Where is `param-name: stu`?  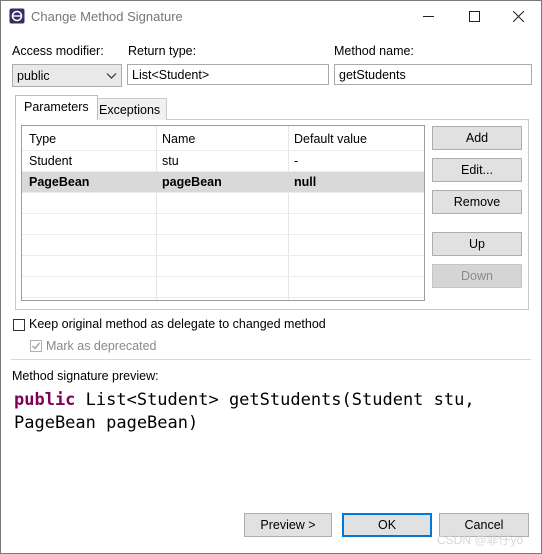 param-name: stu is located at coordinates (170, 161).